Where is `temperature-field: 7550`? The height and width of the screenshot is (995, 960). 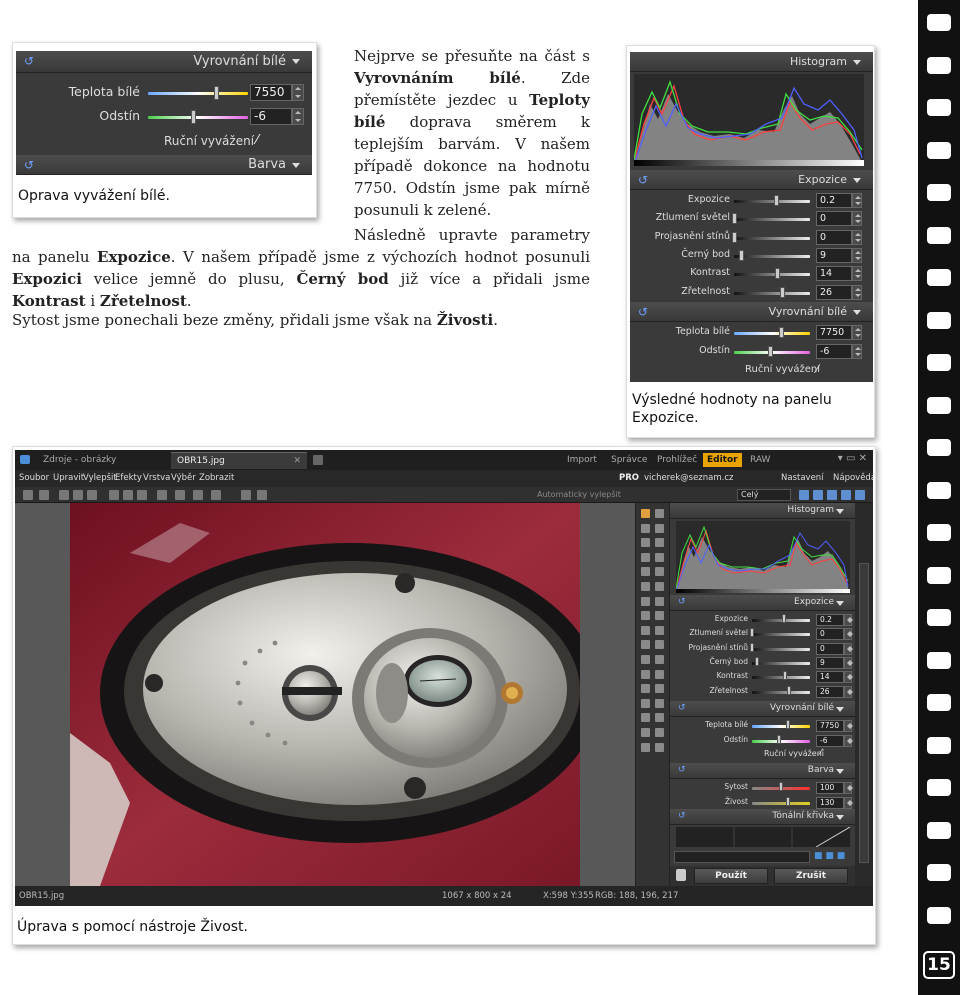
temperature-field: 7550 is located at coordinates (271, 92).